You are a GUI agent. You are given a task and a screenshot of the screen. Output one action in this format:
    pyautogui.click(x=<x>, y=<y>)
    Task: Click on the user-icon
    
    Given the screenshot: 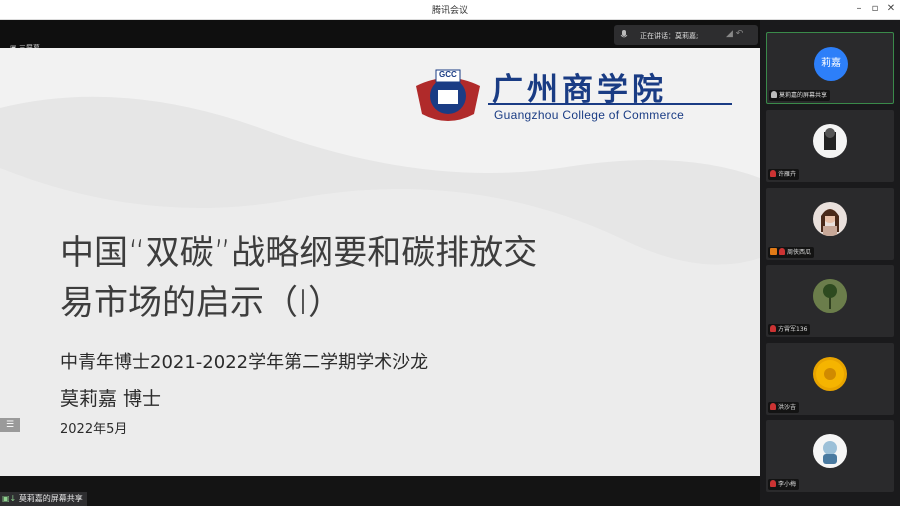 What is the action you would take?
    pyautogui.click(x=773, y=251)
    